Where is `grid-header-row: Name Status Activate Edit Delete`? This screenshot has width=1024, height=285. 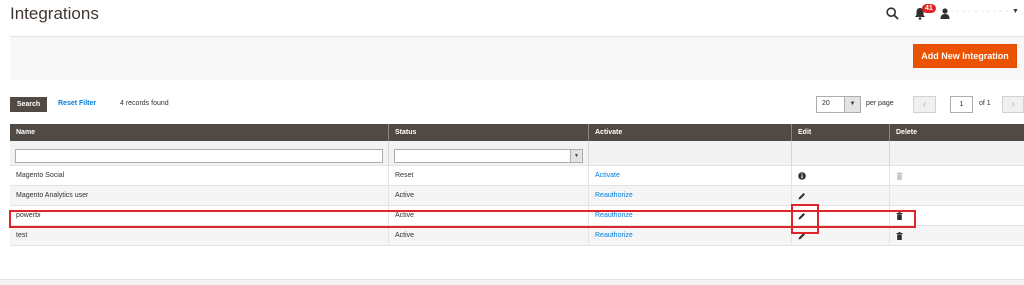 grid-header-row: Name Status Activate Edit Delete is located at coordinates (517, 132).